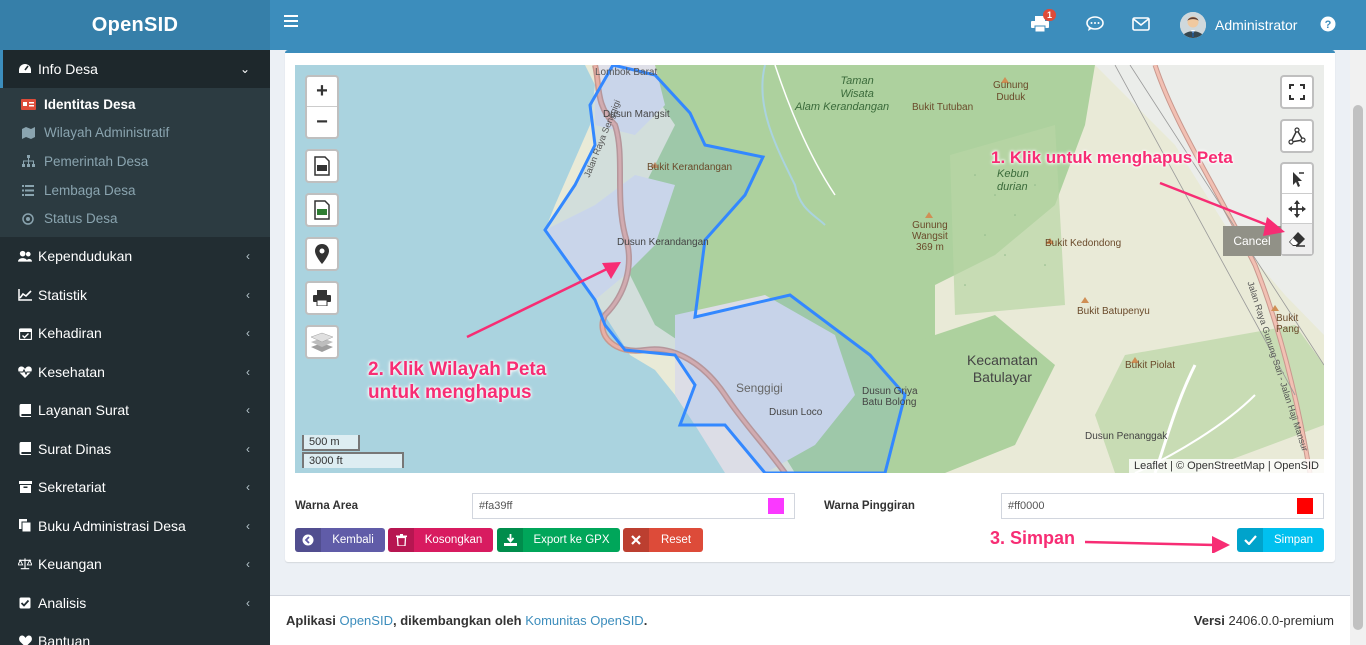  Describe the element at coordinates (353, 540) in the screenshot. I see `back-button-label: Kembali` at that location.